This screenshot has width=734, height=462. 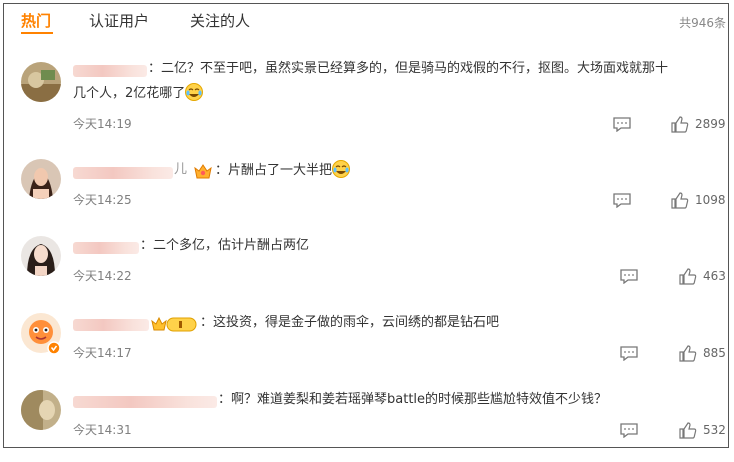 I want to click on comment-time: 今天14:17, so click(x=102, y=353).